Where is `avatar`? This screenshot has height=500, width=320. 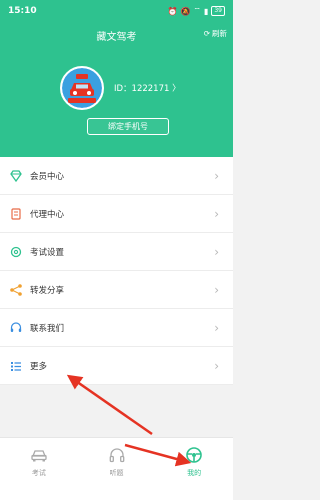 avatar is located at coordinates (82, 88).